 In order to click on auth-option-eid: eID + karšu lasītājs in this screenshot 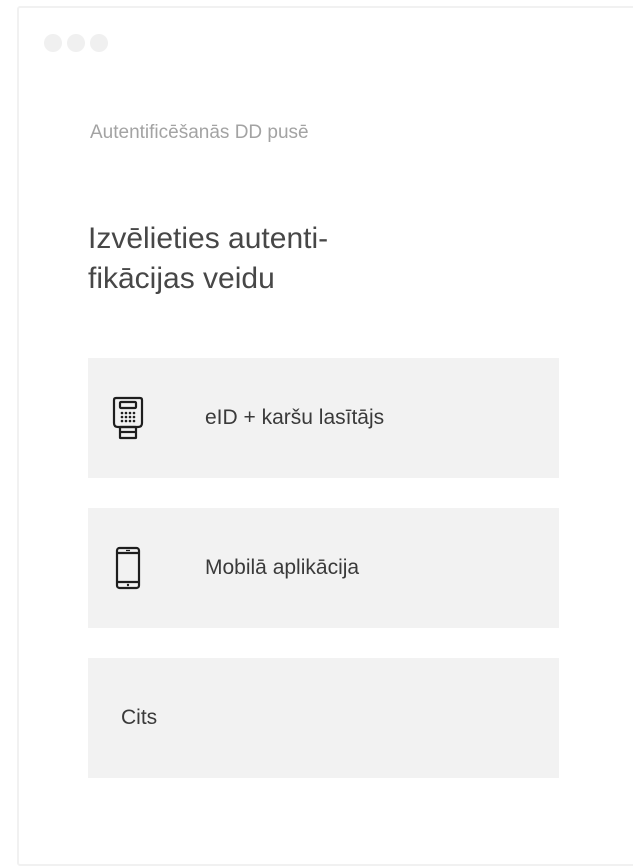, I will do `click(323, 418)`.